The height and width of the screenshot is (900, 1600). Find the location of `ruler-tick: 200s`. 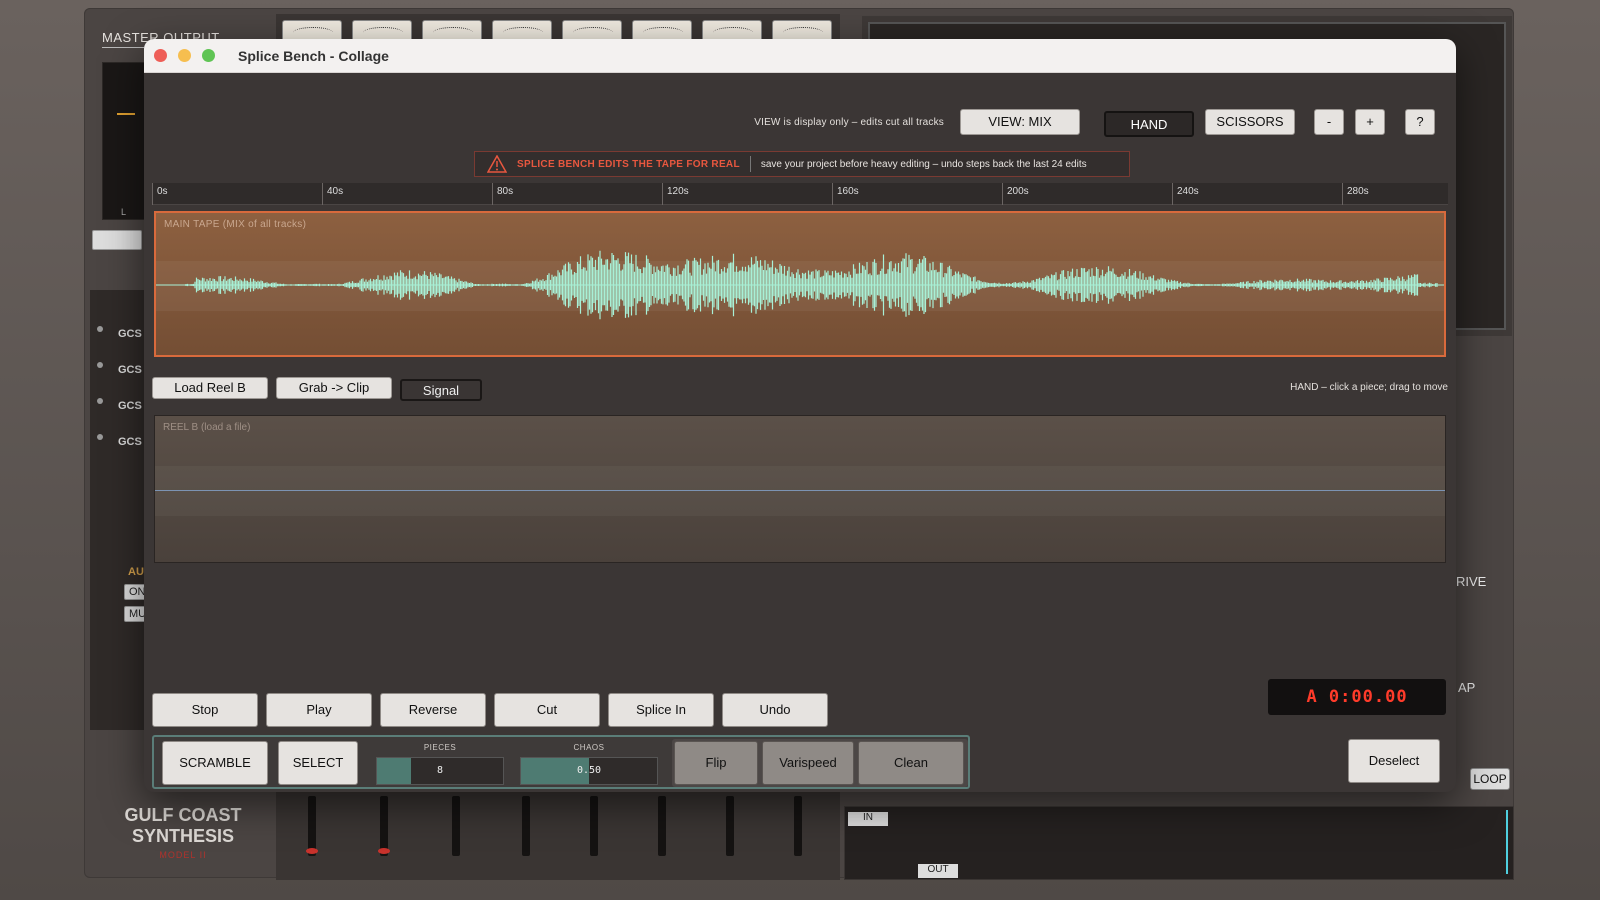

ruler-tick: 200s is located at coordinates (1015, 194).